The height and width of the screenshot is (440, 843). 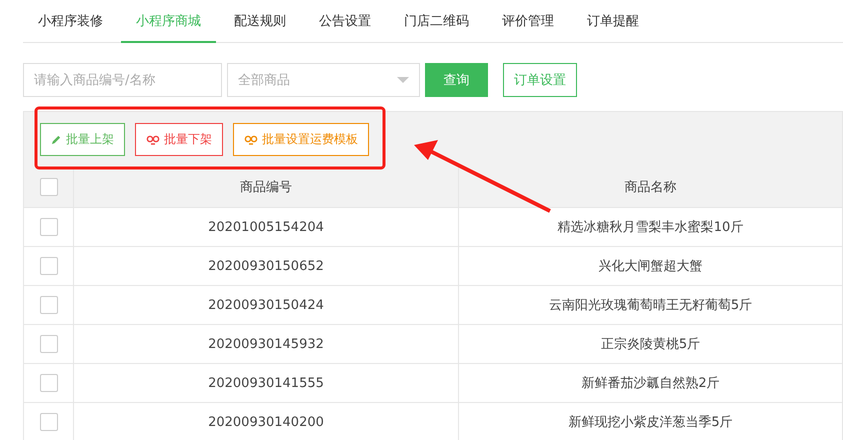 What do you see at coordinates (266, 305) in the screenshot?
I see `table-cell: 20200930150424` at bounding box center [266, 305].